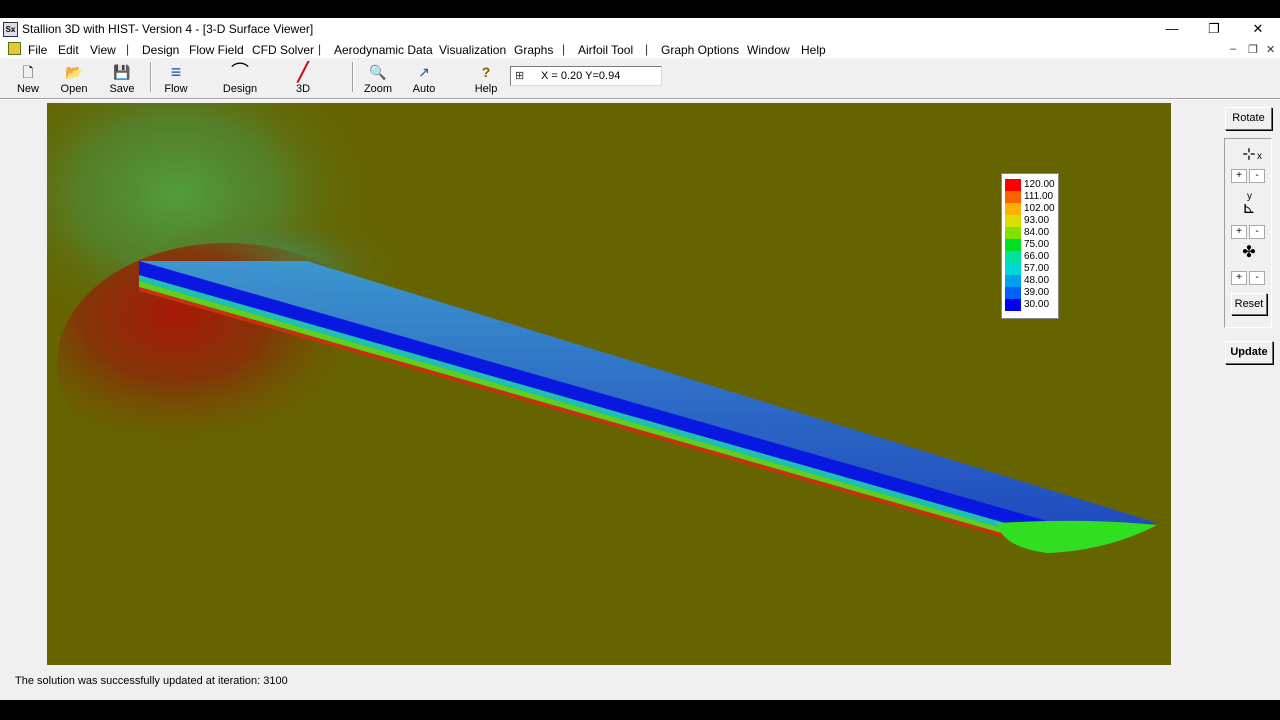 The height and width of the screenshot is (720, 1280). What do you see at coordinates (1037, 268) in the screenshot?
I see `legend-value: 57.00` at bounding box center [1037, 268].